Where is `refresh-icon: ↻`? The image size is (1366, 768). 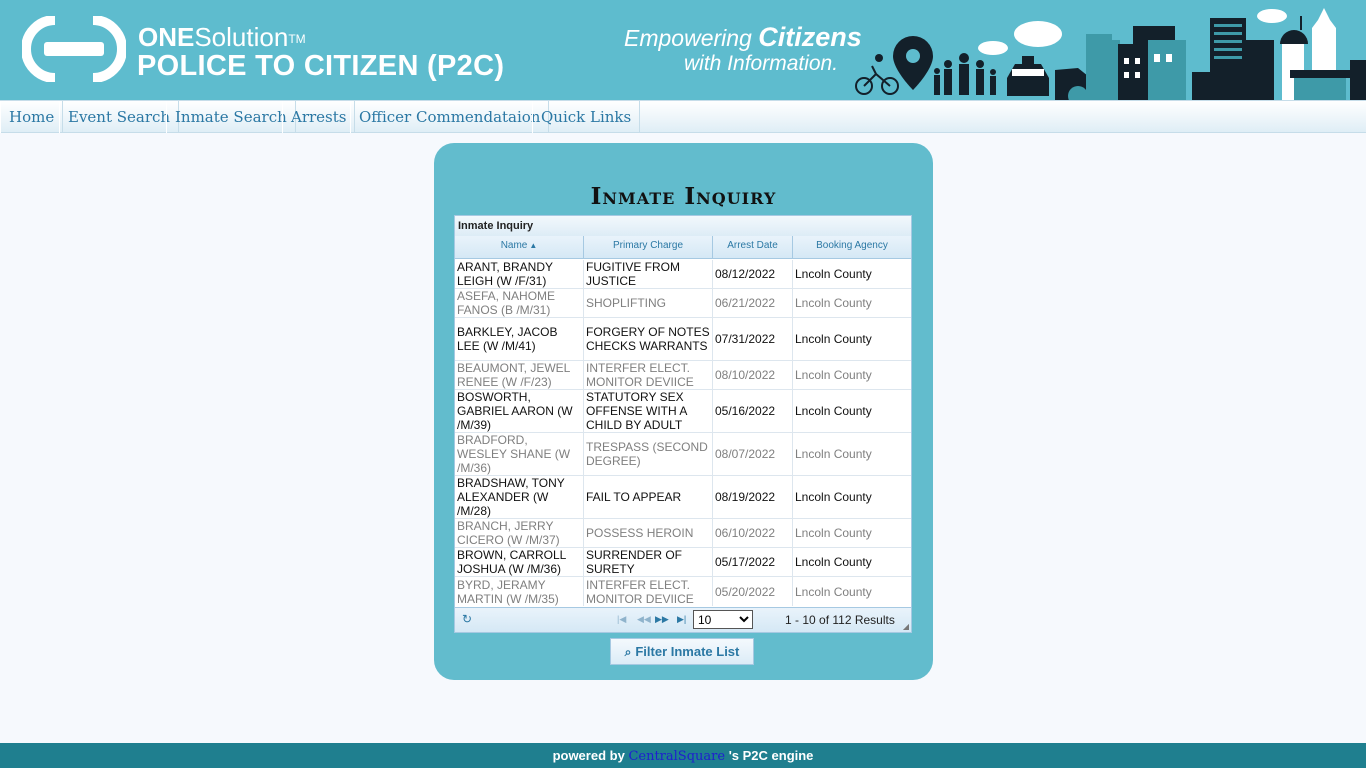 refresh-icon: ↻ is located at coordinates (467, 619).